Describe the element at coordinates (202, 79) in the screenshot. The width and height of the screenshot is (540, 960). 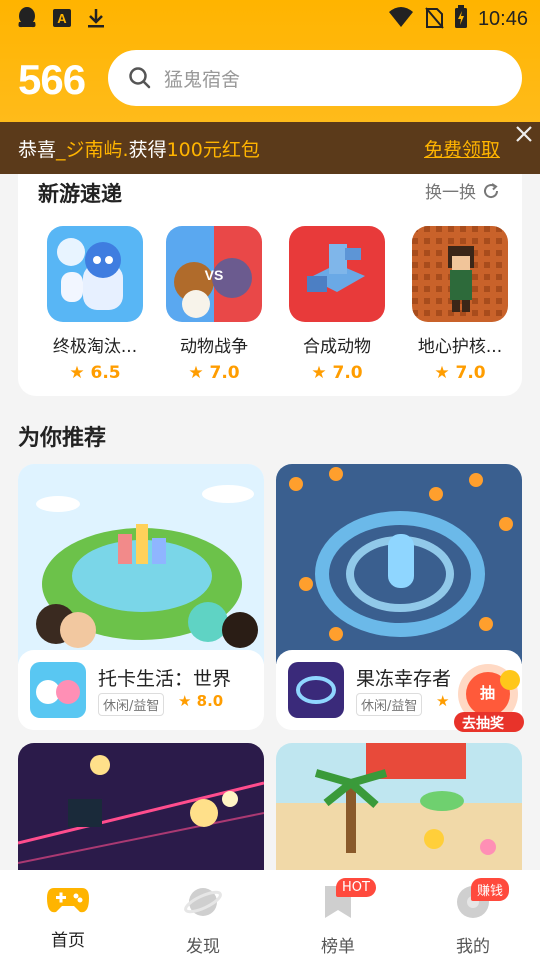
I see `search-placeholder: 猛鬼宿舍` at that location.